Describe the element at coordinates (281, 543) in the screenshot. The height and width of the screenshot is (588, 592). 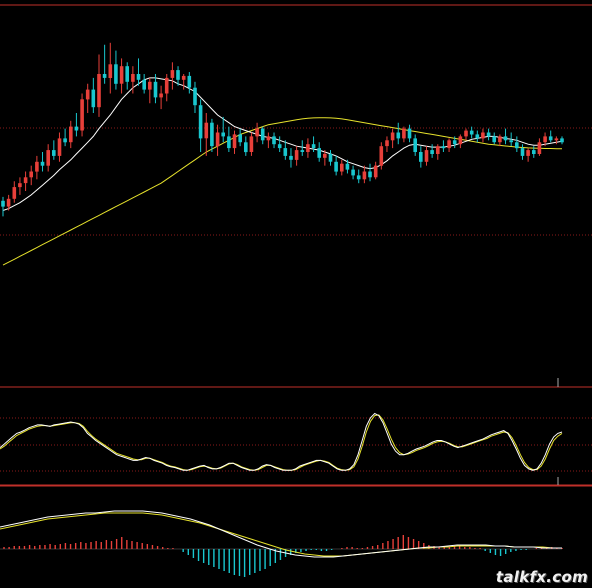
I see `macd-panel` at that location.